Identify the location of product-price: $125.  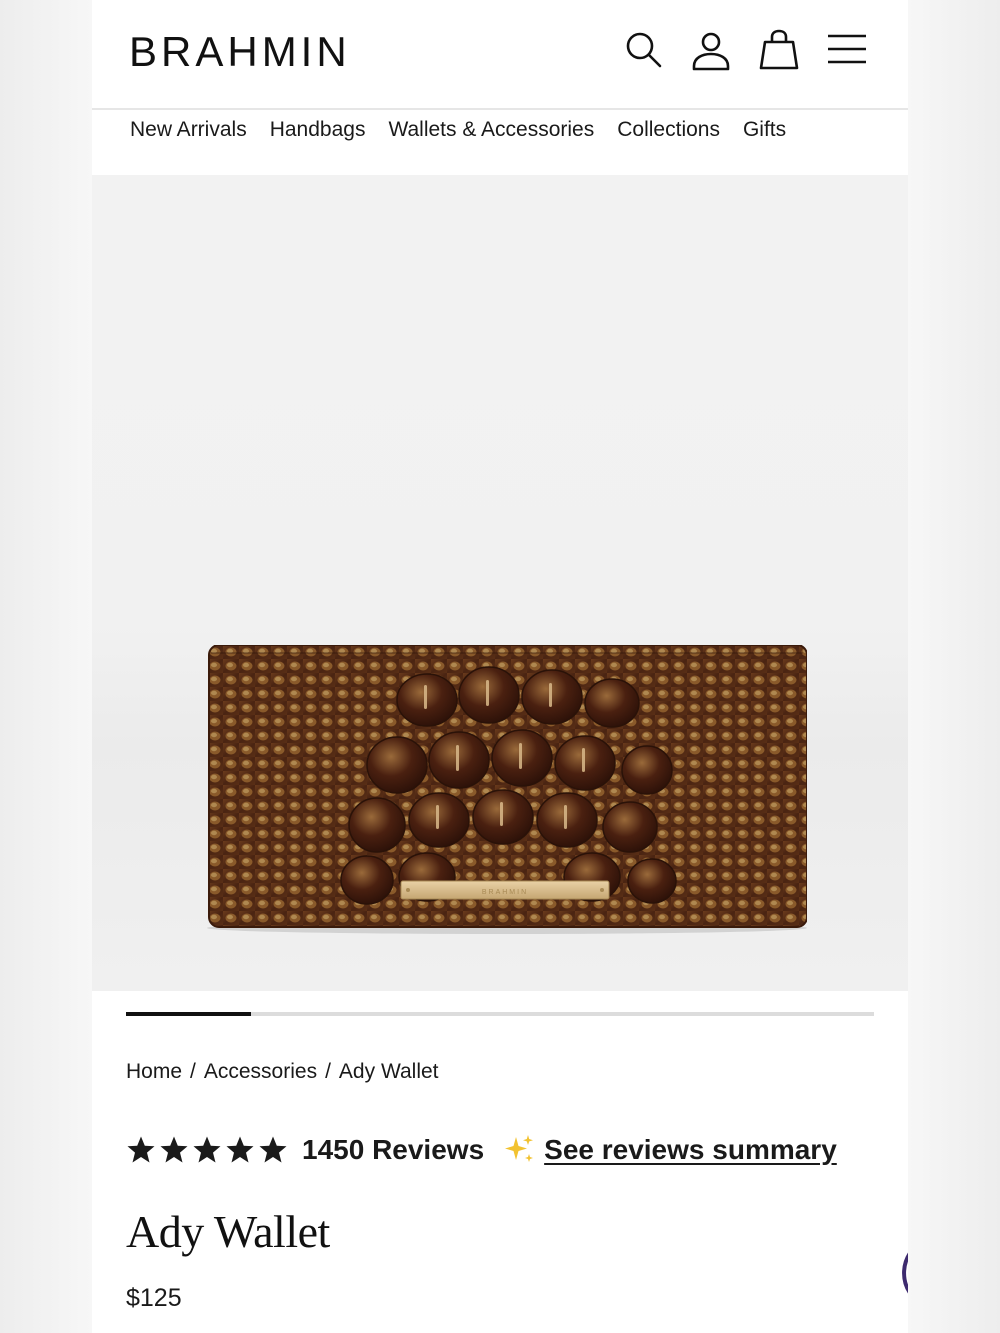
(154, 1298).